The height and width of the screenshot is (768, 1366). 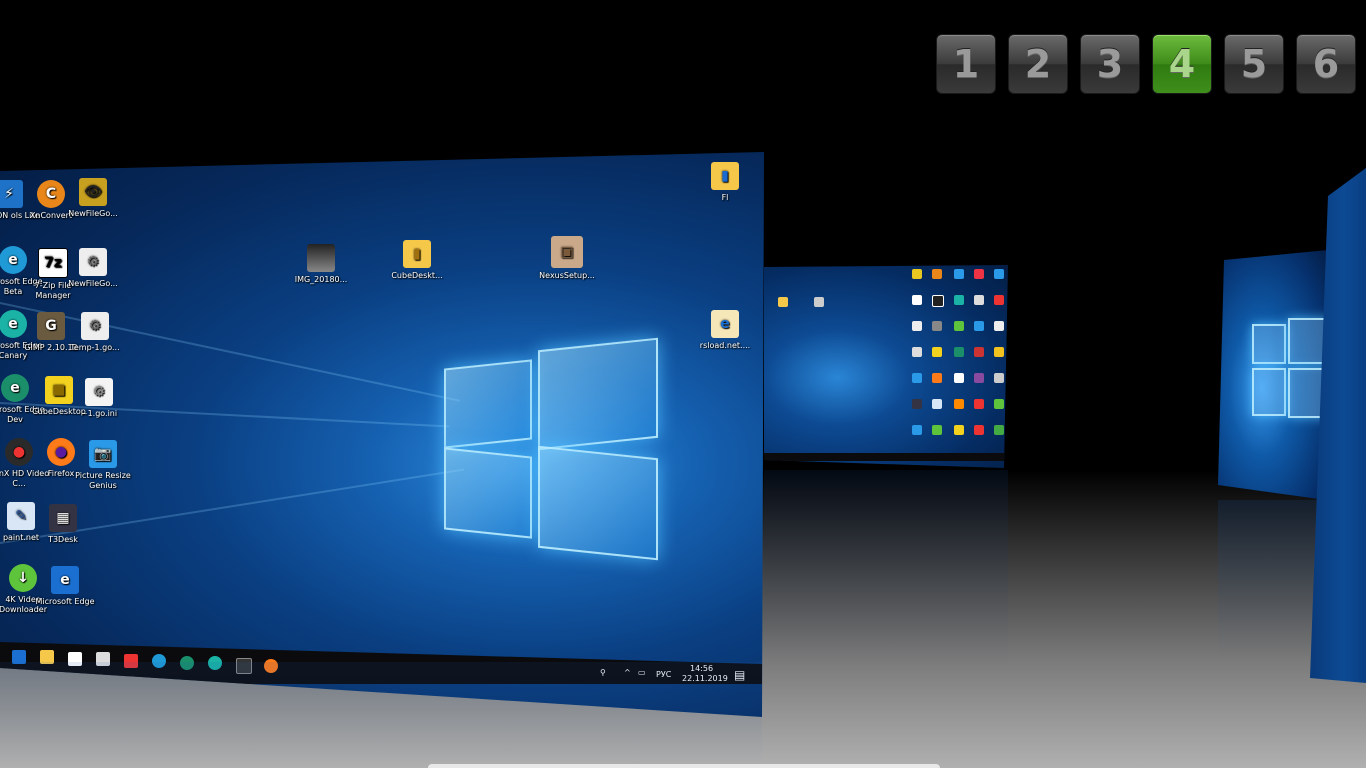 I want to click on icon-label: Picture Resize Genius, so click(x=103, y=480).